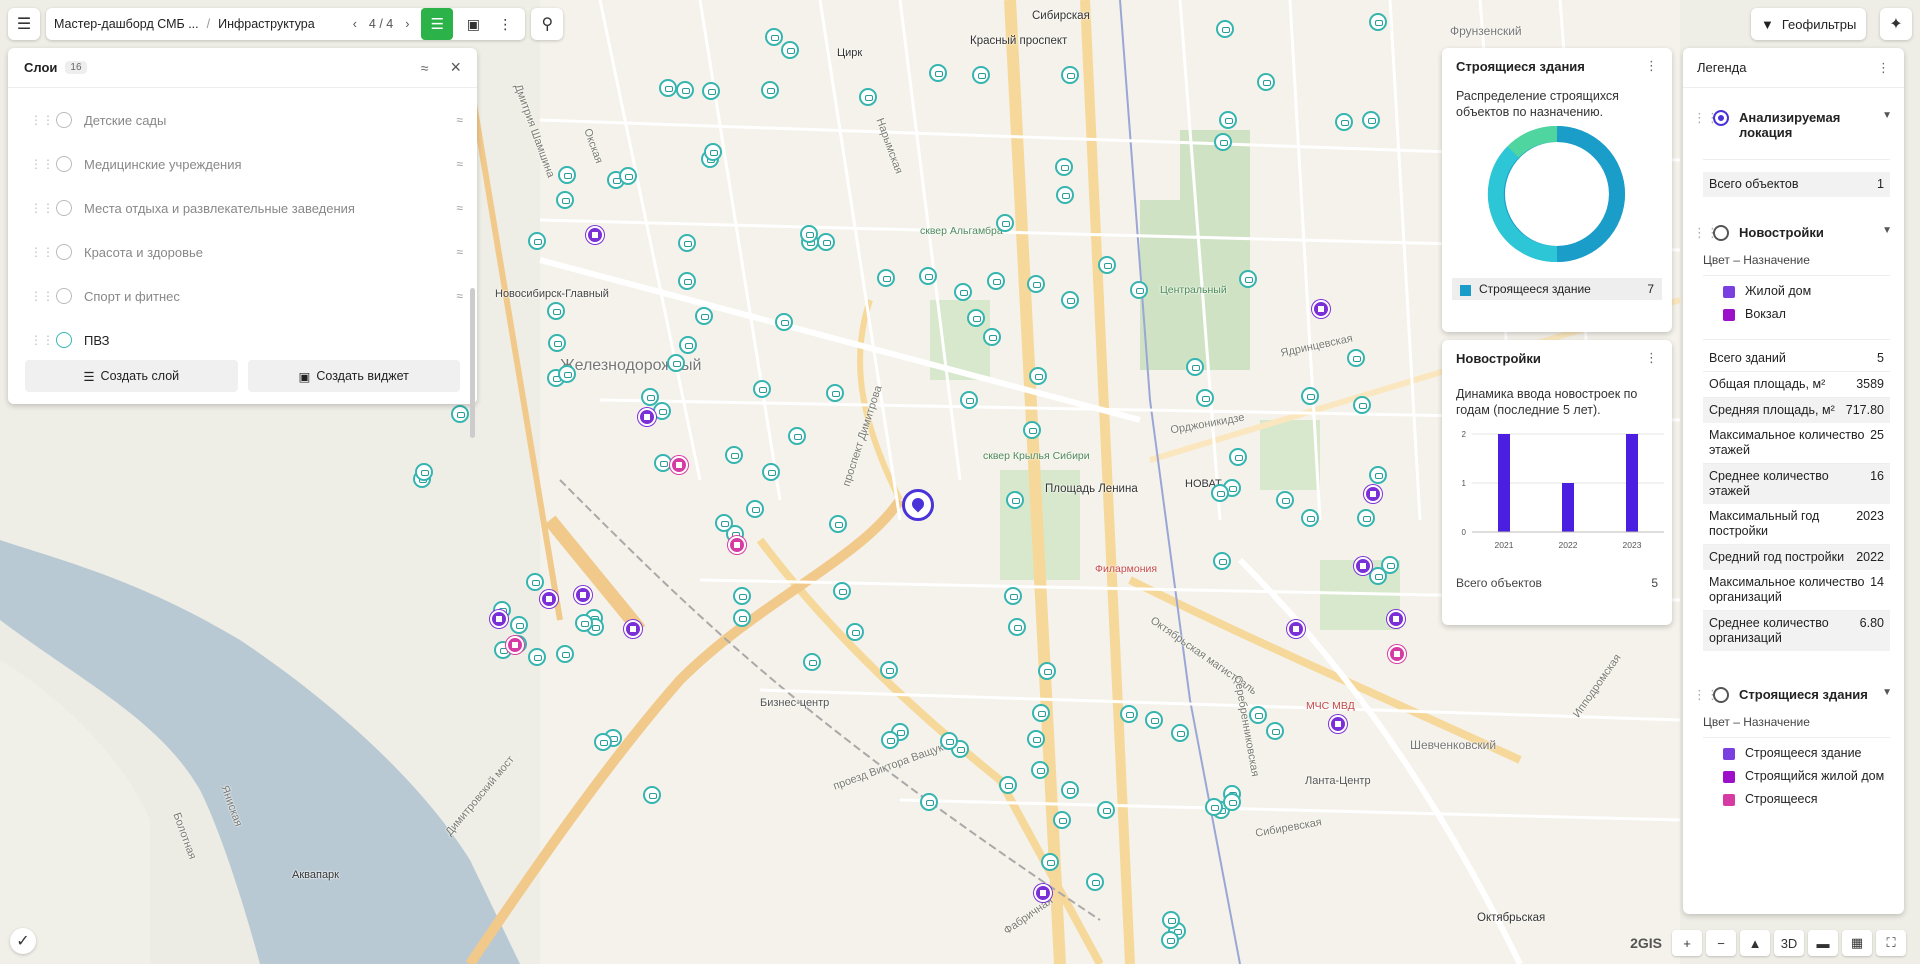 The image size is (1920, 964). I want to click on search-icon: ⚲, so click(547, 24).